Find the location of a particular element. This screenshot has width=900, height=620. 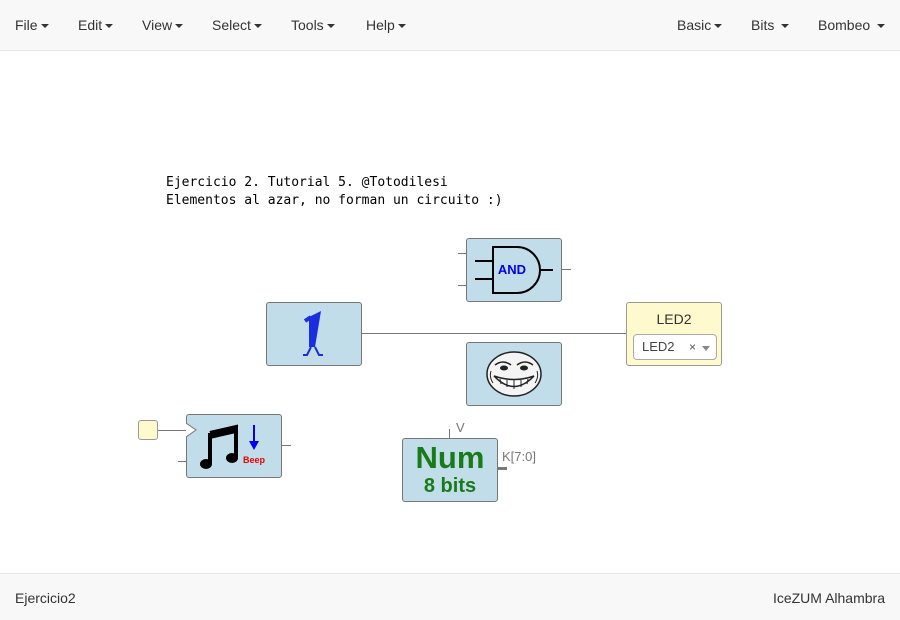

input-port is located at coordinates (449, 433).